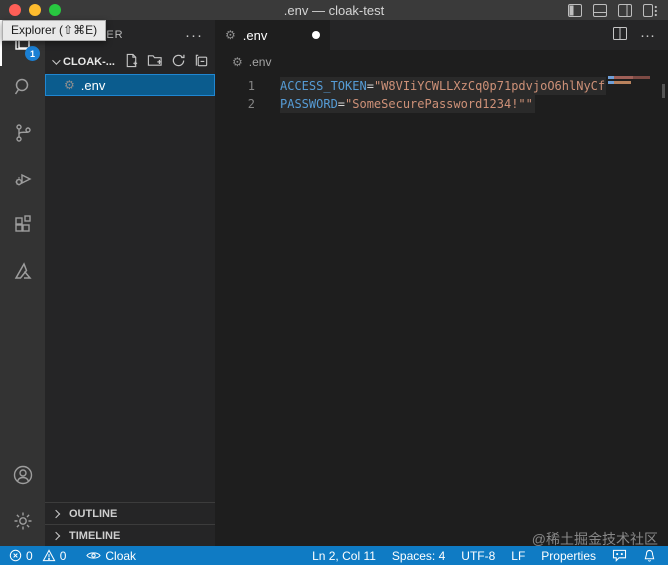  I want to click on run-debug-icon, so click(23, 181).